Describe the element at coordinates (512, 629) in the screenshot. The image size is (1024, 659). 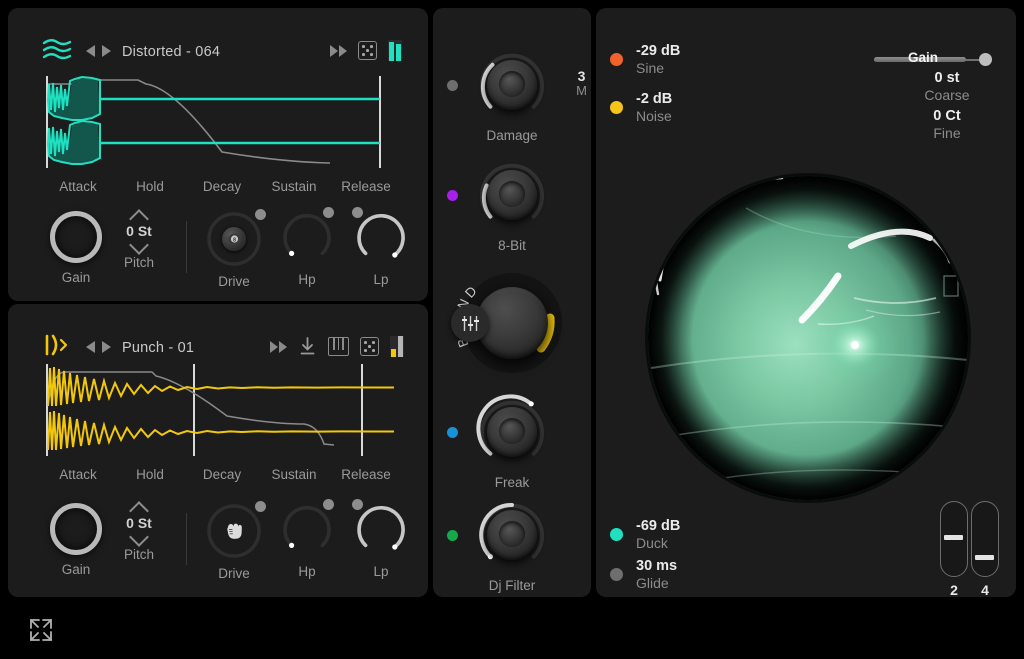
I see `bottom-toolbar: 200% Monsters Inc X - EIGHT2` at that location.